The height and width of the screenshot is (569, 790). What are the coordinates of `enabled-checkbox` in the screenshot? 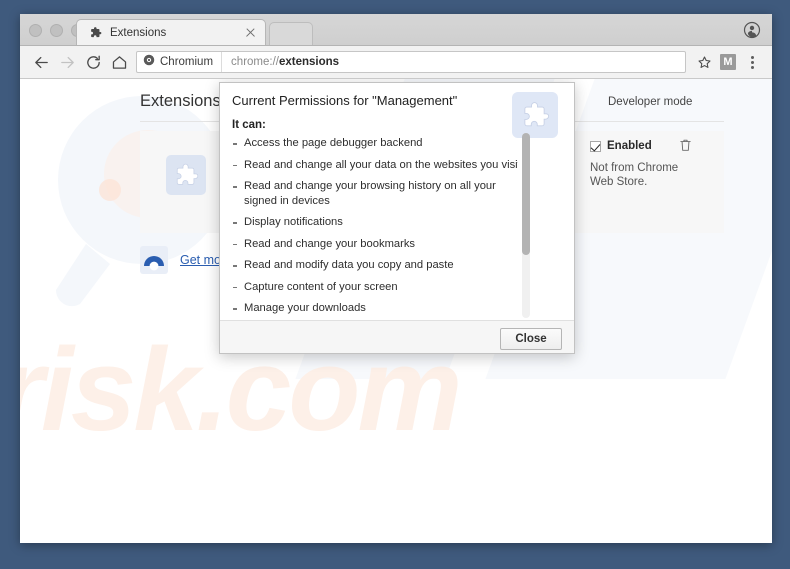 It's located at (595, 146).